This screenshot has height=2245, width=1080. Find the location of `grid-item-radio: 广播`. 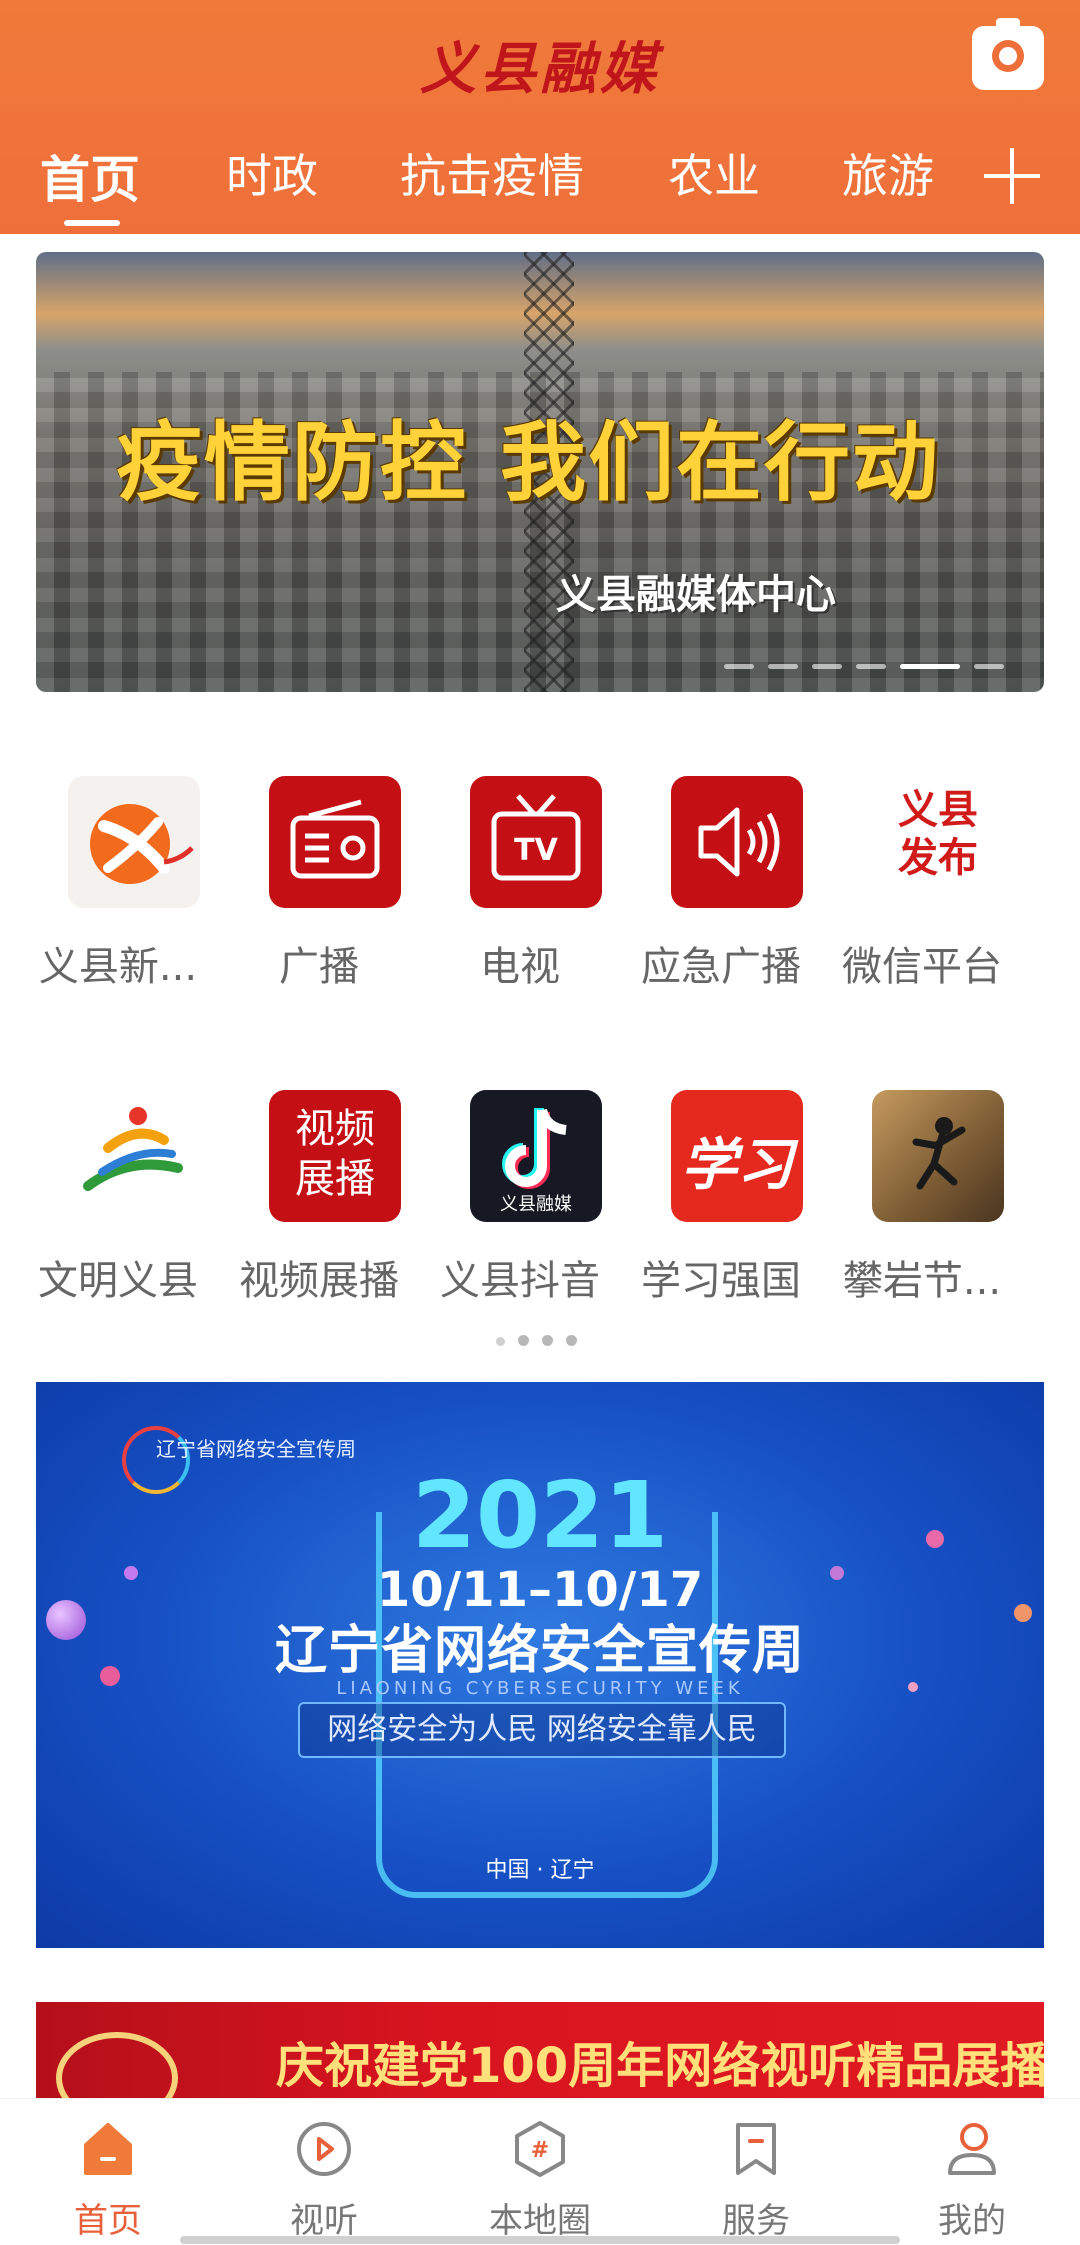

grid-item-radio: 广播 is located at coordinates (319, 883).